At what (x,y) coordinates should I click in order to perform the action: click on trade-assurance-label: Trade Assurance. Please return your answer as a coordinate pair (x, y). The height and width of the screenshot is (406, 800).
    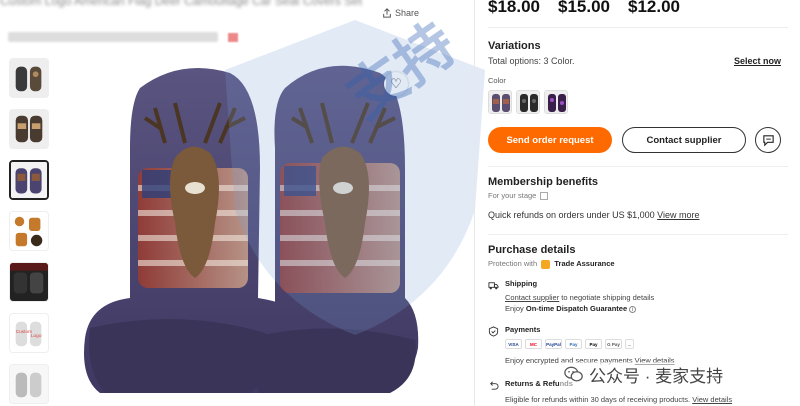
    Looking at the image, I should click on (584, 263).